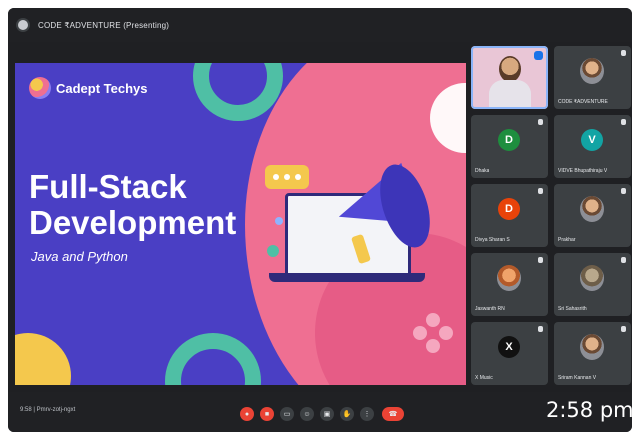 Image resolution: width=640 pixels, height=433 pixels. I want to click on logo-mark-icon, so click(40, 88).